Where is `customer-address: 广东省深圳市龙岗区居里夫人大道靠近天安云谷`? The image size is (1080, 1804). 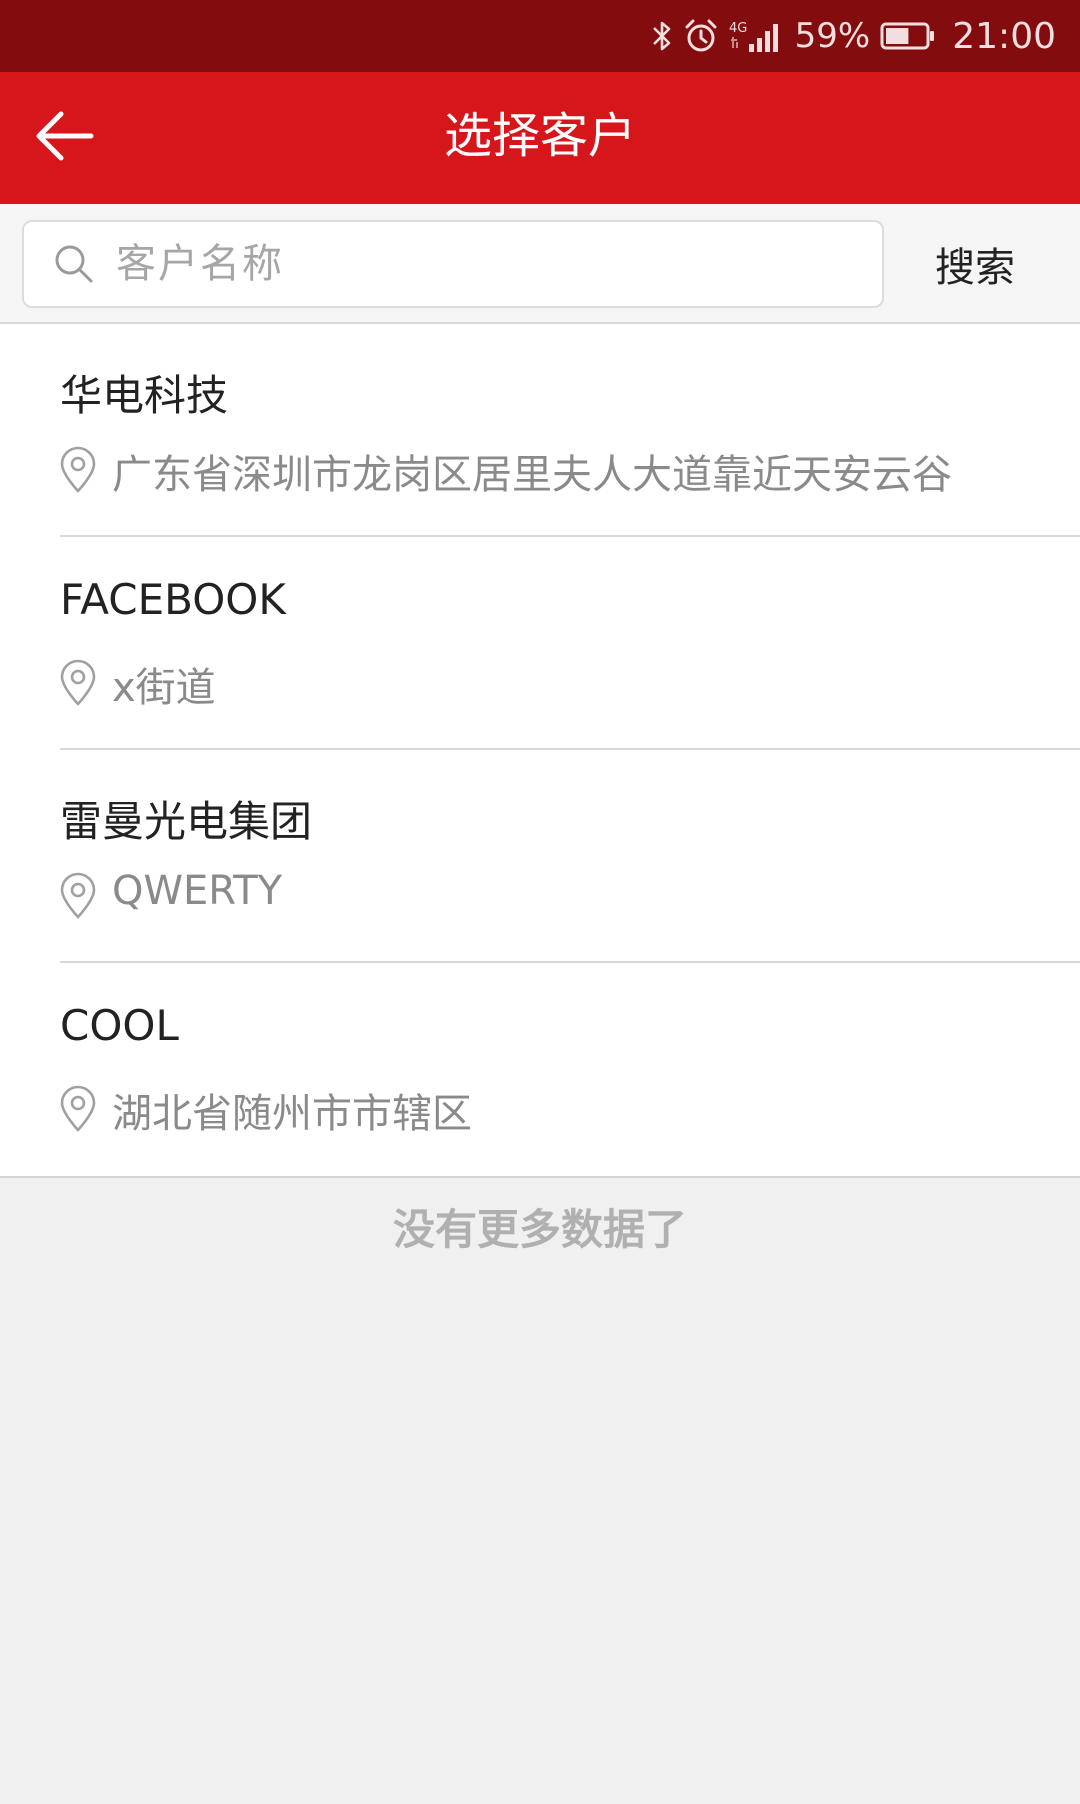
customer-address: 广东省深圳市龙岗区居里夫人大道靠近天安云谷 is located at coordinates (532, 475).